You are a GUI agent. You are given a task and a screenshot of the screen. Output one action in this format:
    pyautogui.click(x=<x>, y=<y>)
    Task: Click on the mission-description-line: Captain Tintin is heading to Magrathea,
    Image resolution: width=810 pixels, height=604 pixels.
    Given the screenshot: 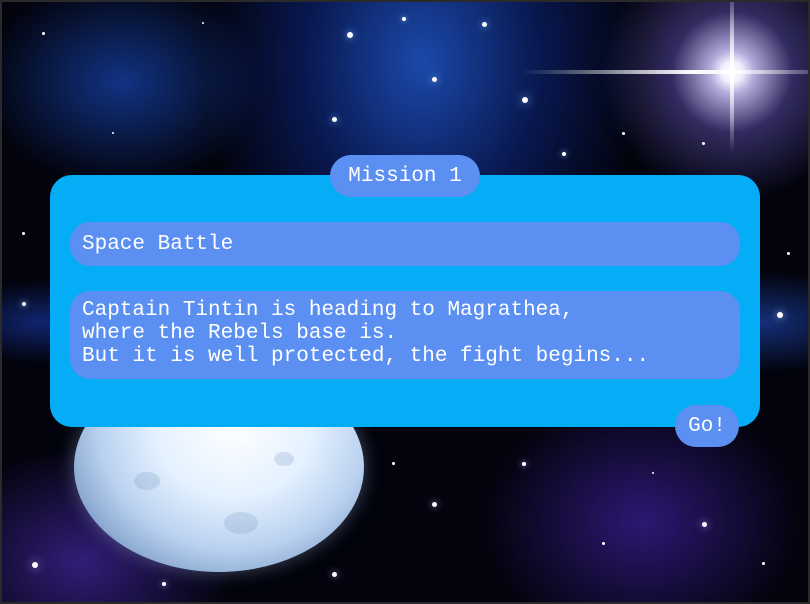 What is the action you would take?
    pyautogui.click(x=328, y=310)
    